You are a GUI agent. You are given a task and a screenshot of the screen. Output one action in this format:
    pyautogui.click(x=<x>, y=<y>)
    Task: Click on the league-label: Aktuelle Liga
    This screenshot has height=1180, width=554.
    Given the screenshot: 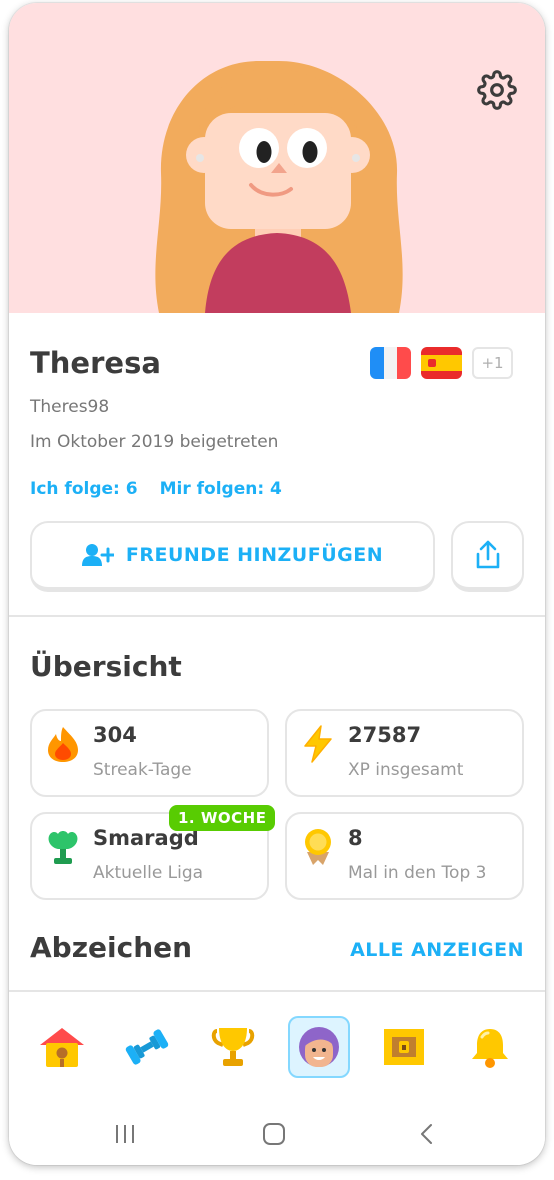 What is the action you would take?
    pyautogui.click(x=148, y=873)
    